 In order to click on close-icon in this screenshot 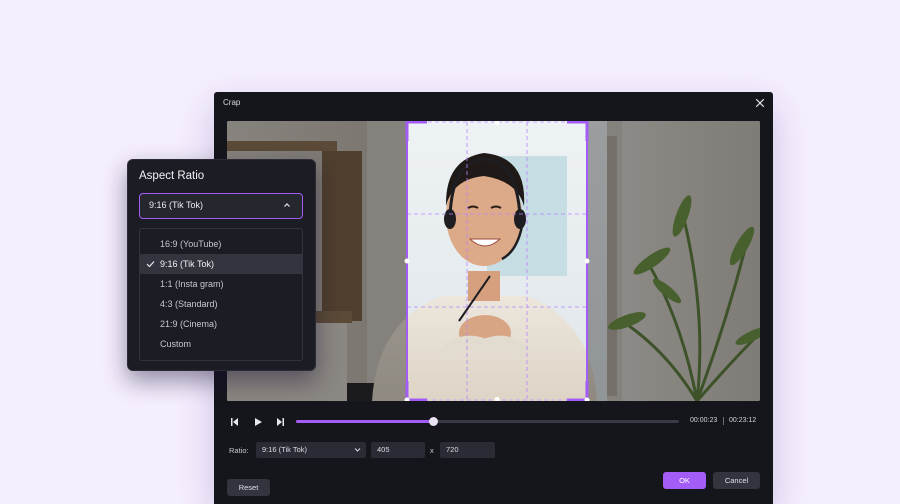, I will do `click(760, 103)`.